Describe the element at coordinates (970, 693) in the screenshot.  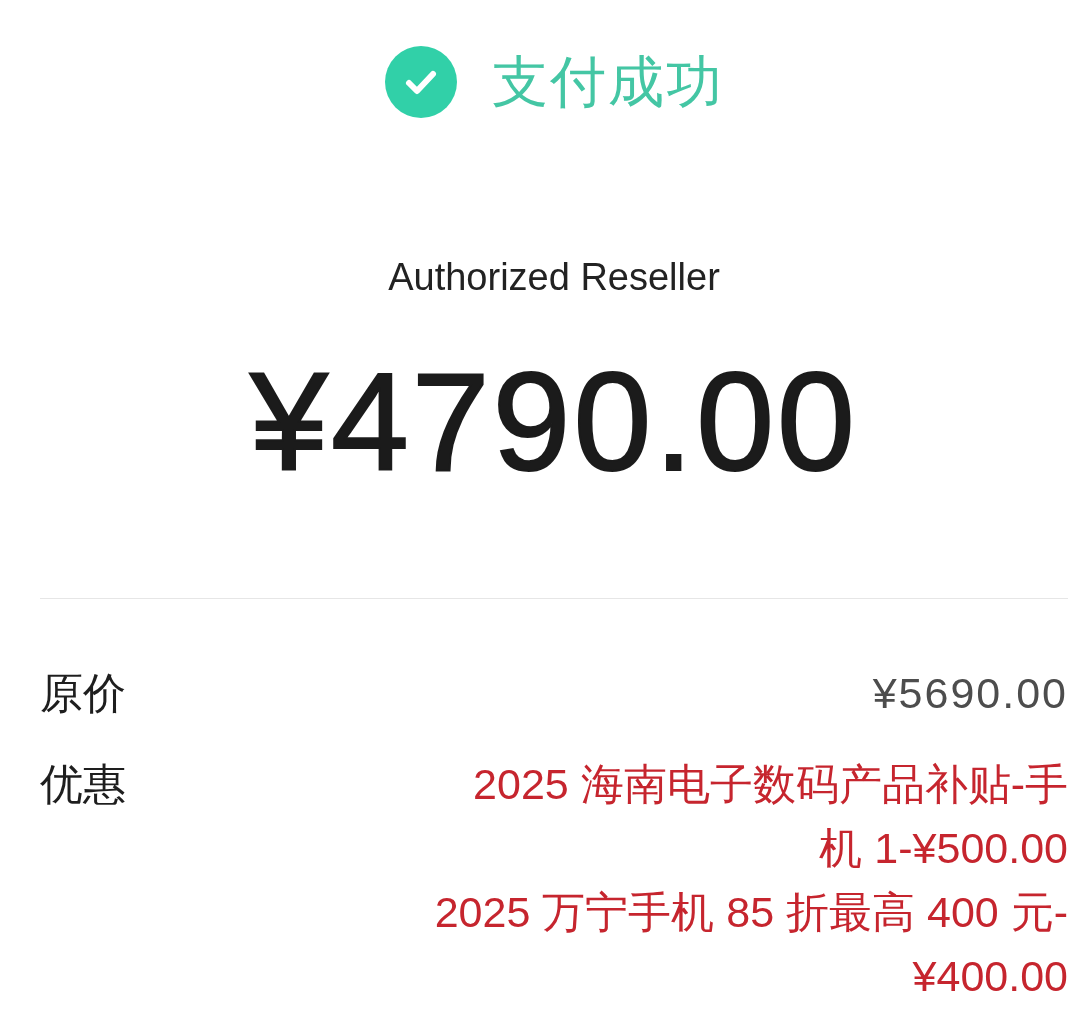
I see `original-price: ¥5690.00` at that location.